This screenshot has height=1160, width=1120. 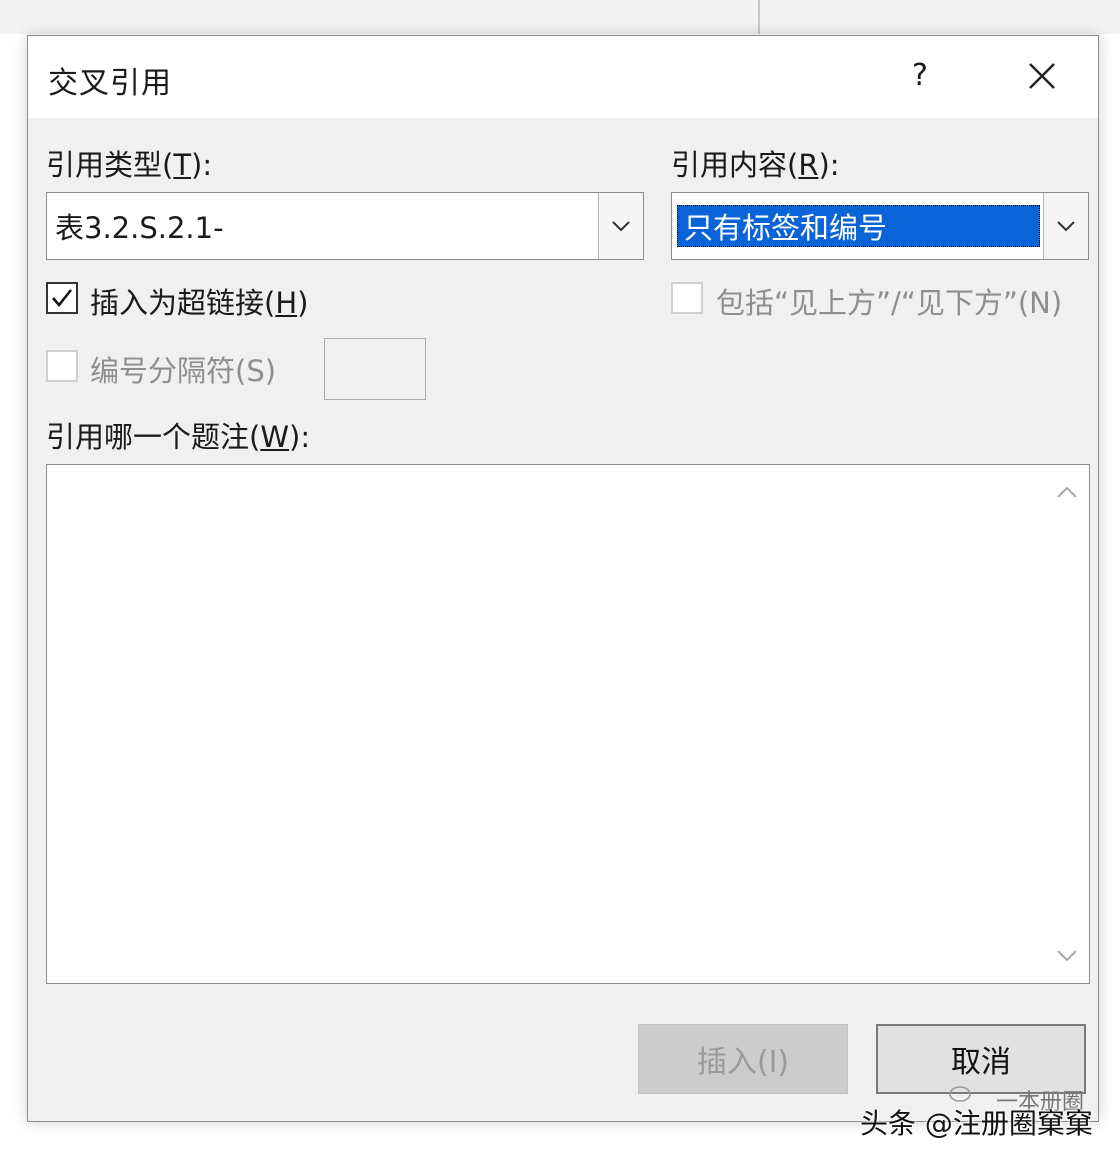 I want to click on chevron-up-icon, so click(x=1067, y=492).